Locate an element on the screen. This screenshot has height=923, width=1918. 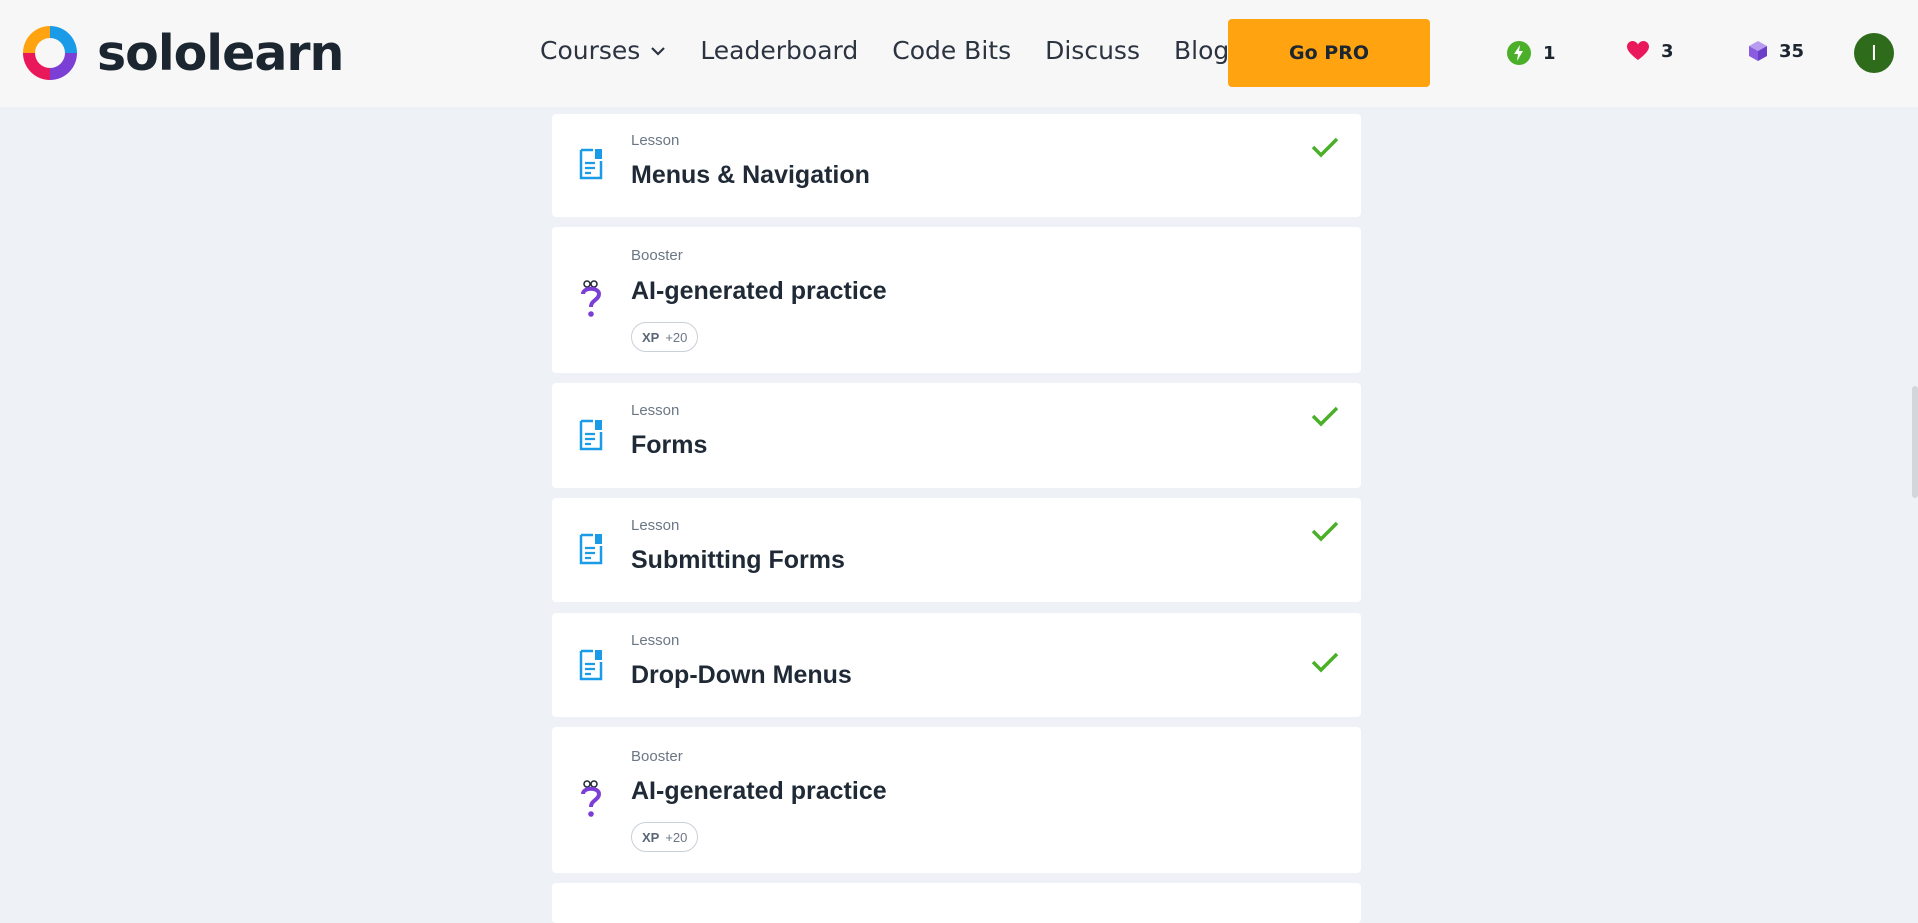
lesson-card is located at coordinates (956, 903).